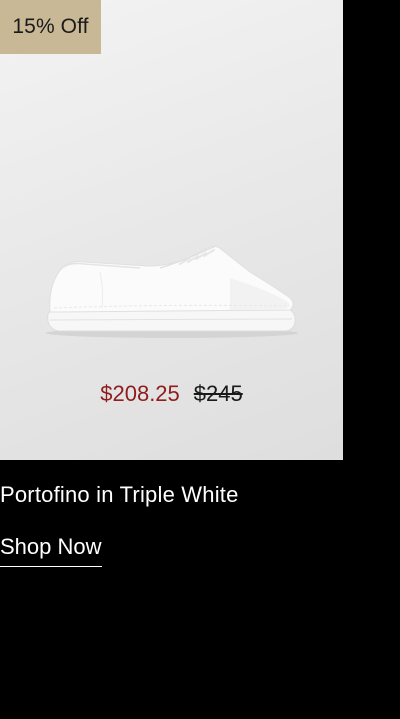 This screenshot has width=400, height=719. I want to click on shop-now-link: Shop Now, so click(51, 550).